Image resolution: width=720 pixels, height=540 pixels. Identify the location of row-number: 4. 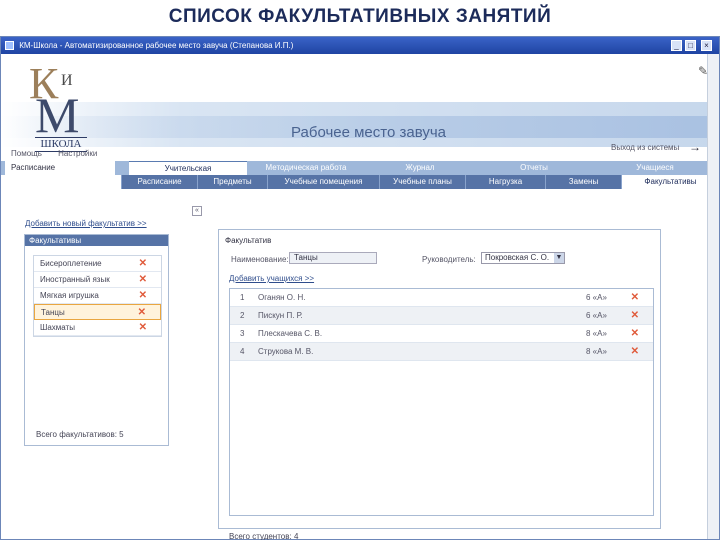
(242, 351).